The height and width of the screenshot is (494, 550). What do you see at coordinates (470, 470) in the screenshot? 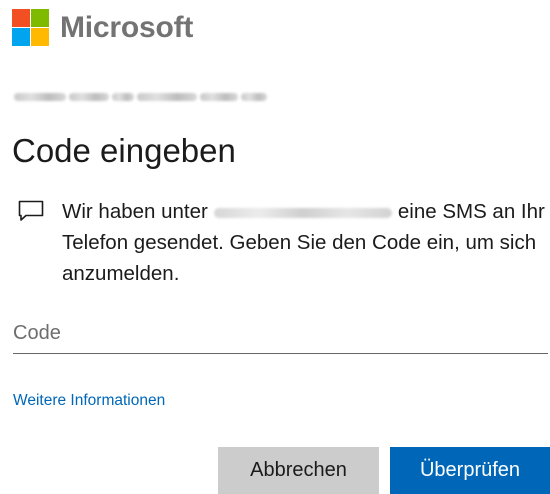
I see `verify-button: Überprüfen` at bounding box center [470, 470].